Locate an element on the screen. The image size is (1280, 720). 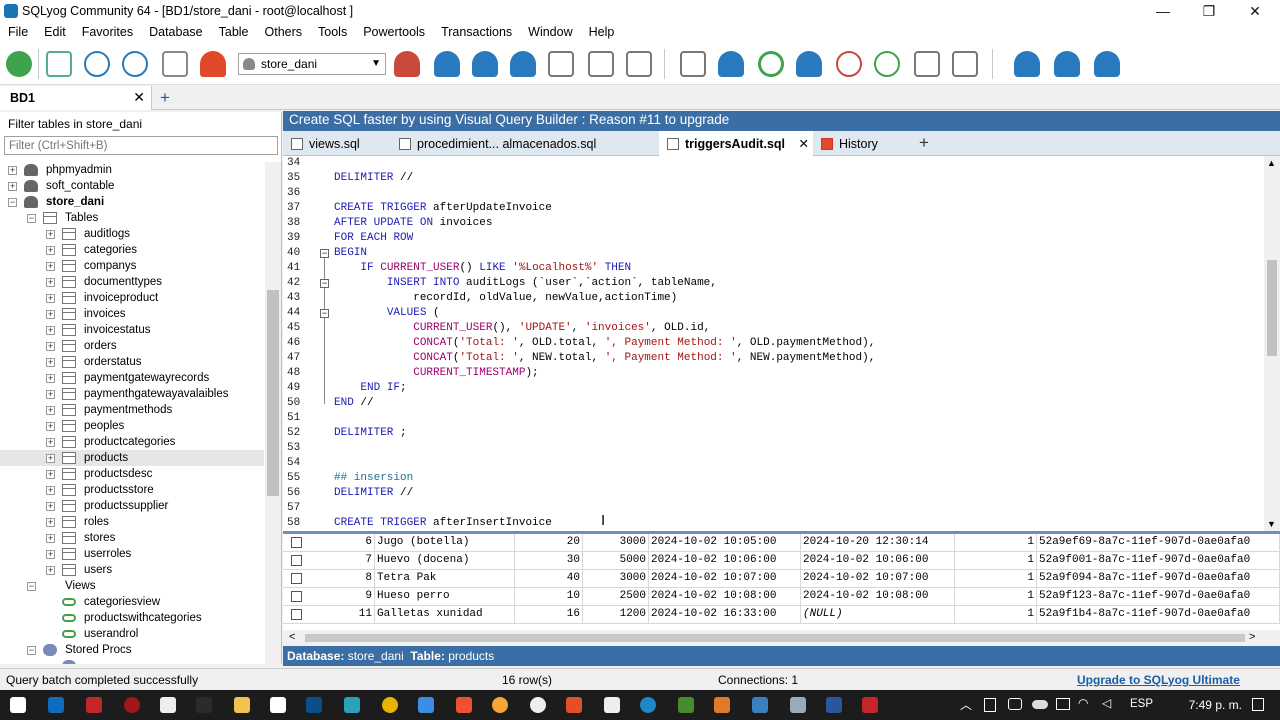
menu-powertools: Powertools is located at coordinates (394, 31).